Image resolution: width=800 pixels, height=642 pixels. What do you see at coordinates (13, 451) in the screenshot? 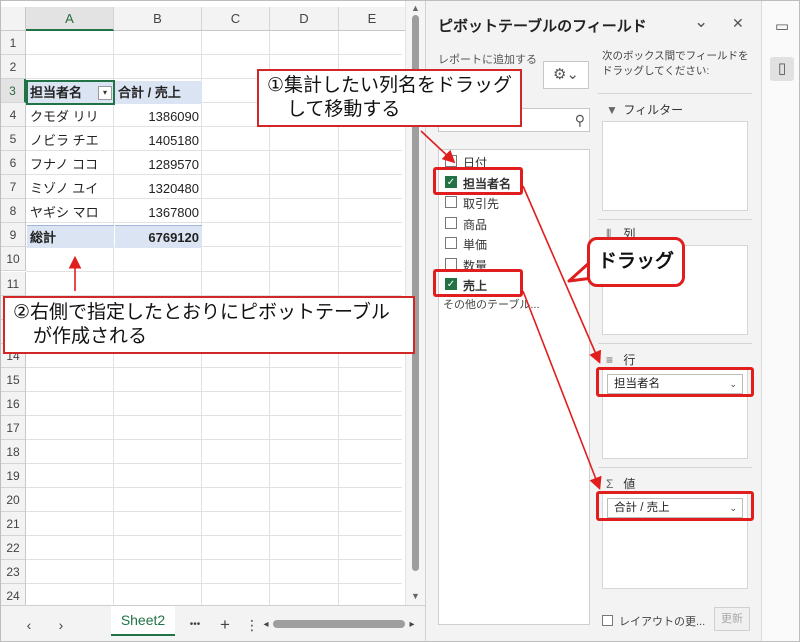
I see `row-header-18: 18` at bounding box center [13, 451].